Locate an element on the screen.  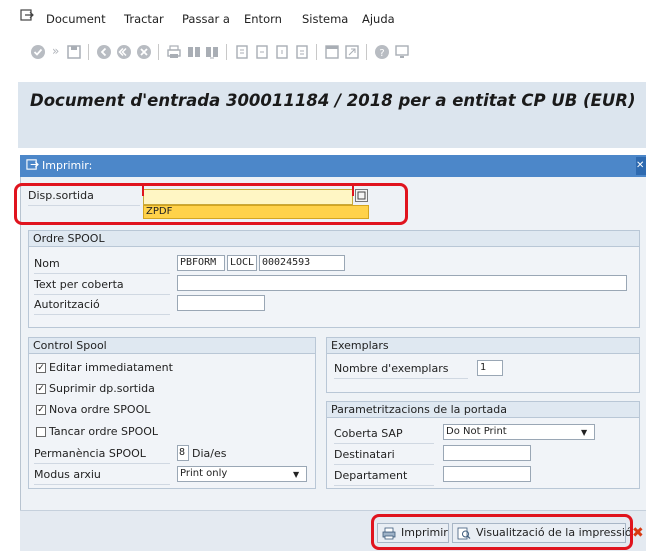
print-icon is located at coordinates (174, 52).